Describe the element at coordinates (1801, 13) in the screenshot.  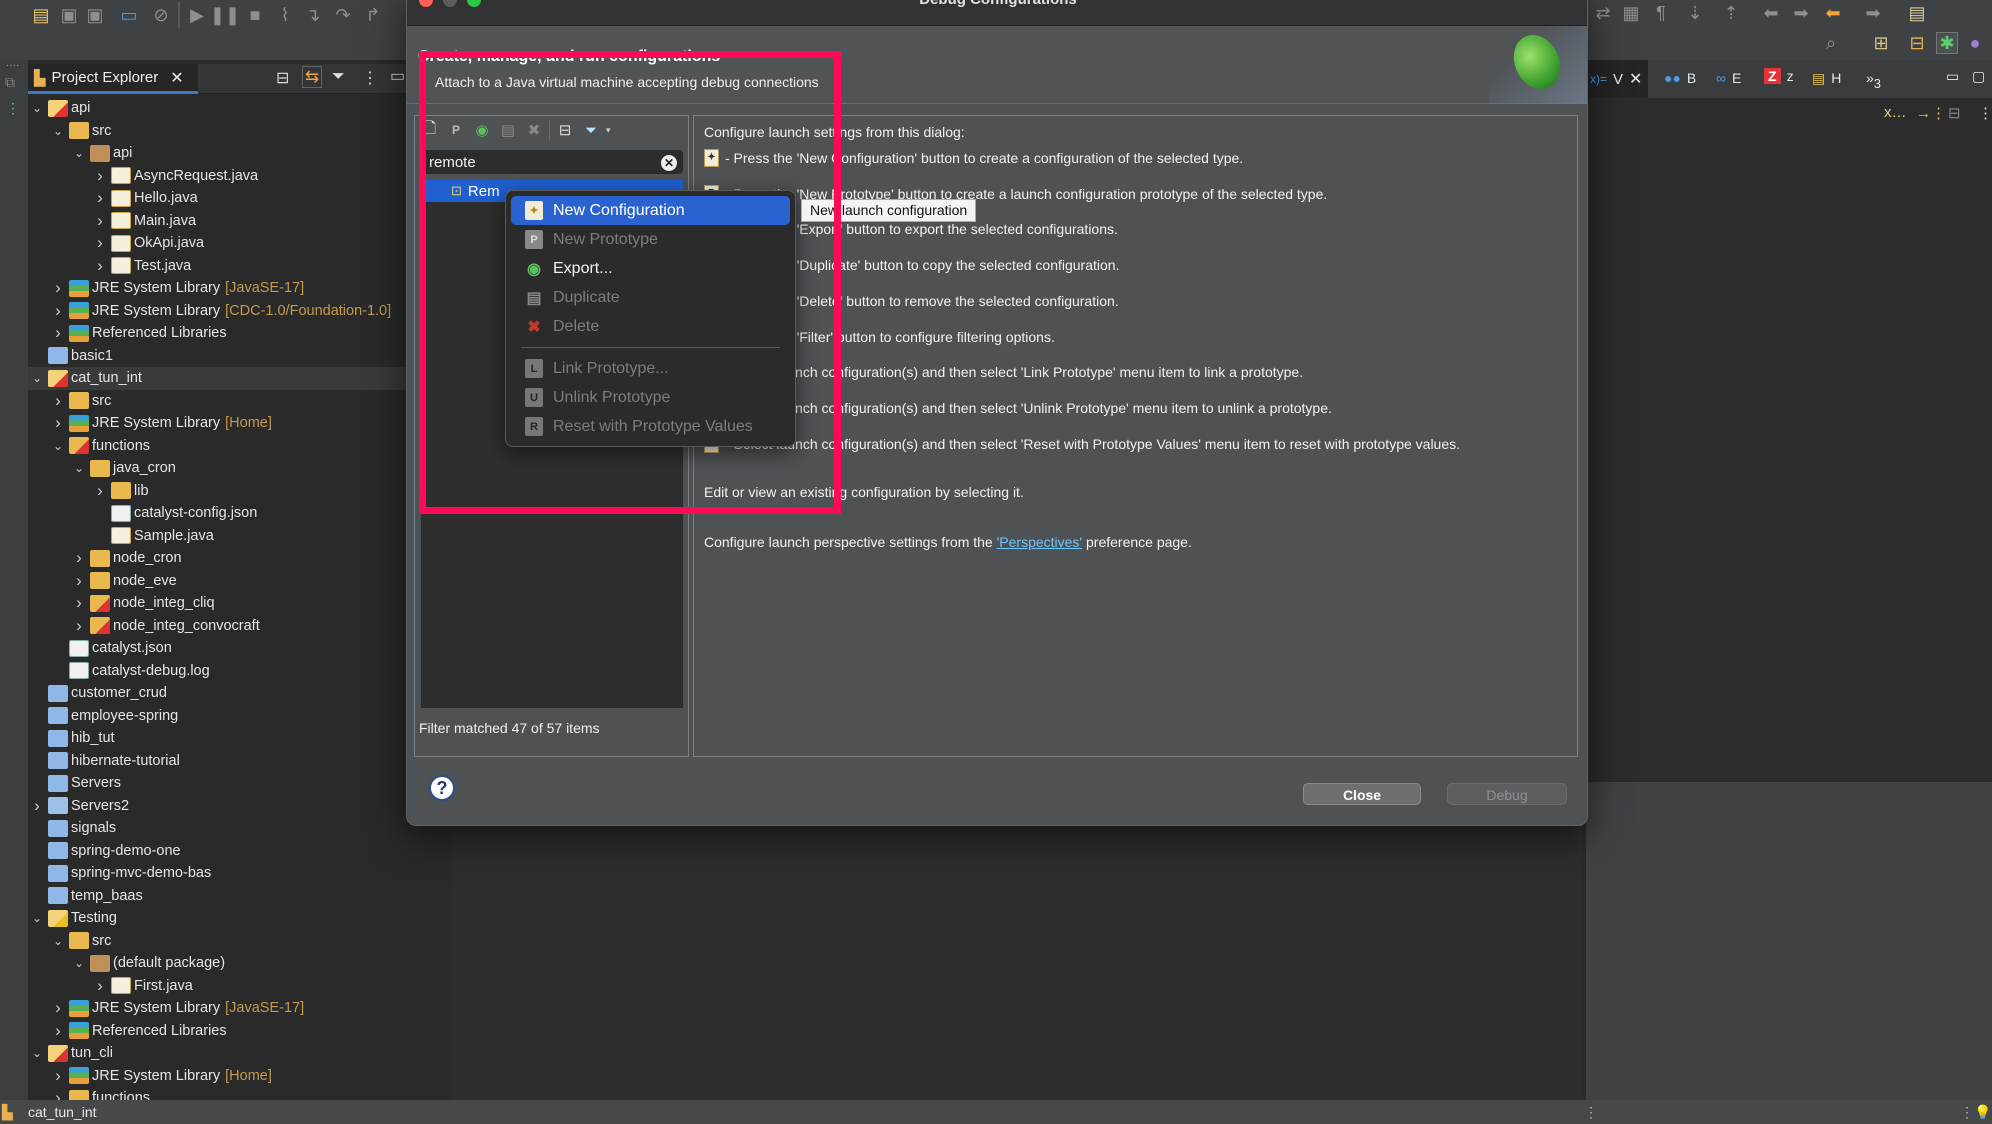
I see `forward-icon: ➡` at that location.